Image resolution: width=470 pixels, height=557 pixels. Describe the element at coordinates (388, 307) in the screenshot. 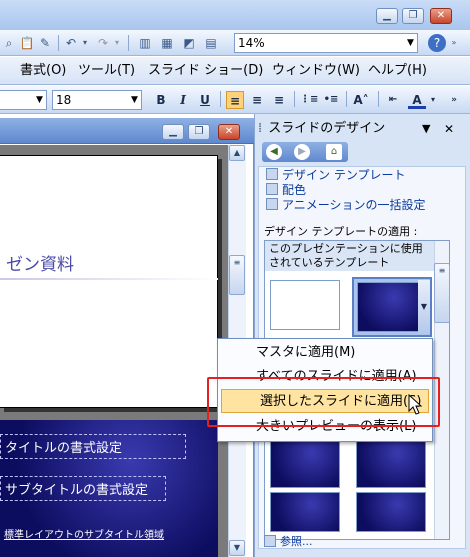

I see `template-thumbnail-image` at that location.